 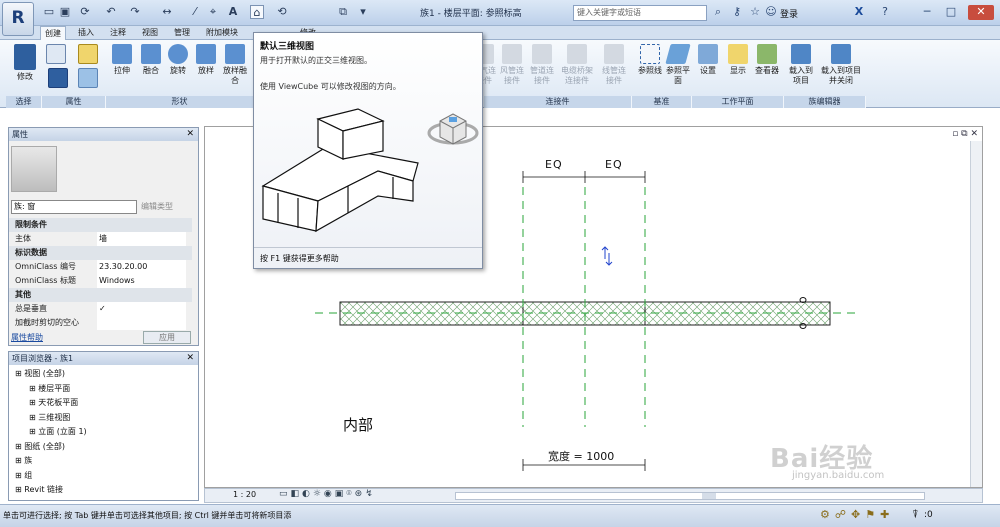 What do you see at coordinates (53, 403) in the screenshot?
I see `browser-tree-item: ⊞ 天花板平面` at bounding box center [53, 403].